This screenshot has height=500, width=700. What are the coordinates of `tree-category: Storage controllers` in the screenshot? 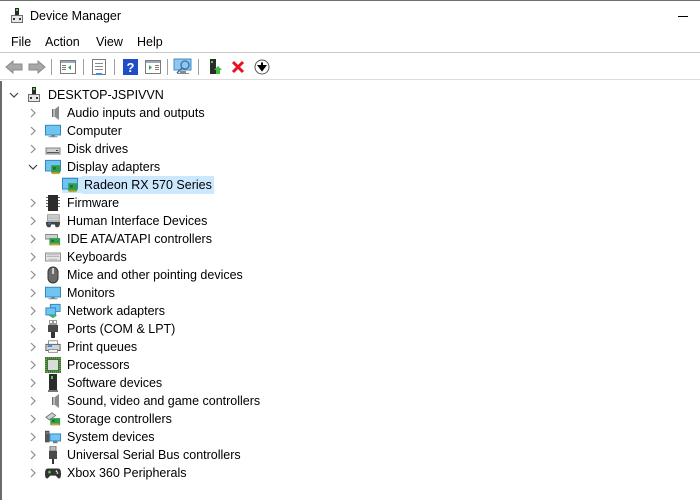 It's located at (100, 419).